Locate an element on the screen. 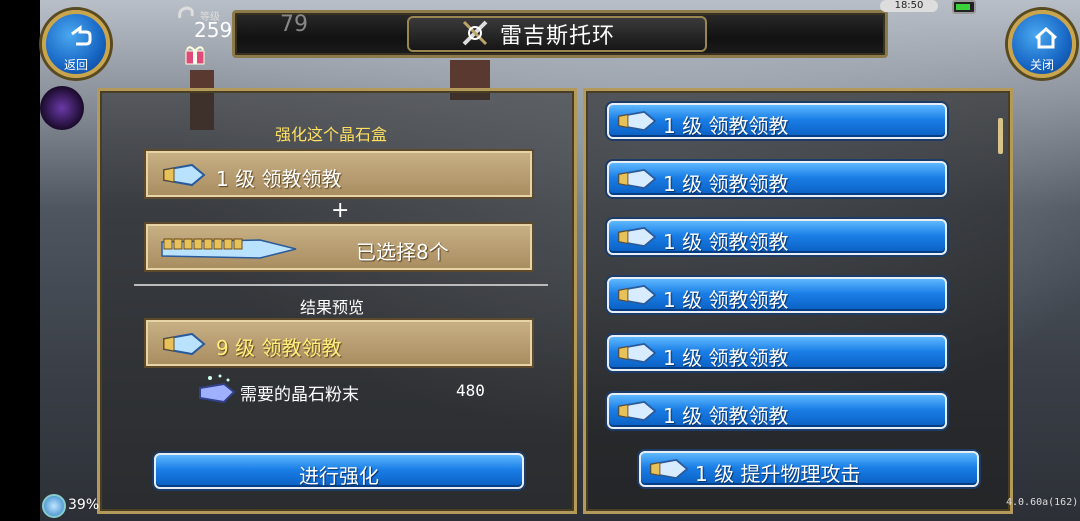  base-item-slot: 1 级 领教领教 is located at coordinates (339, 174).